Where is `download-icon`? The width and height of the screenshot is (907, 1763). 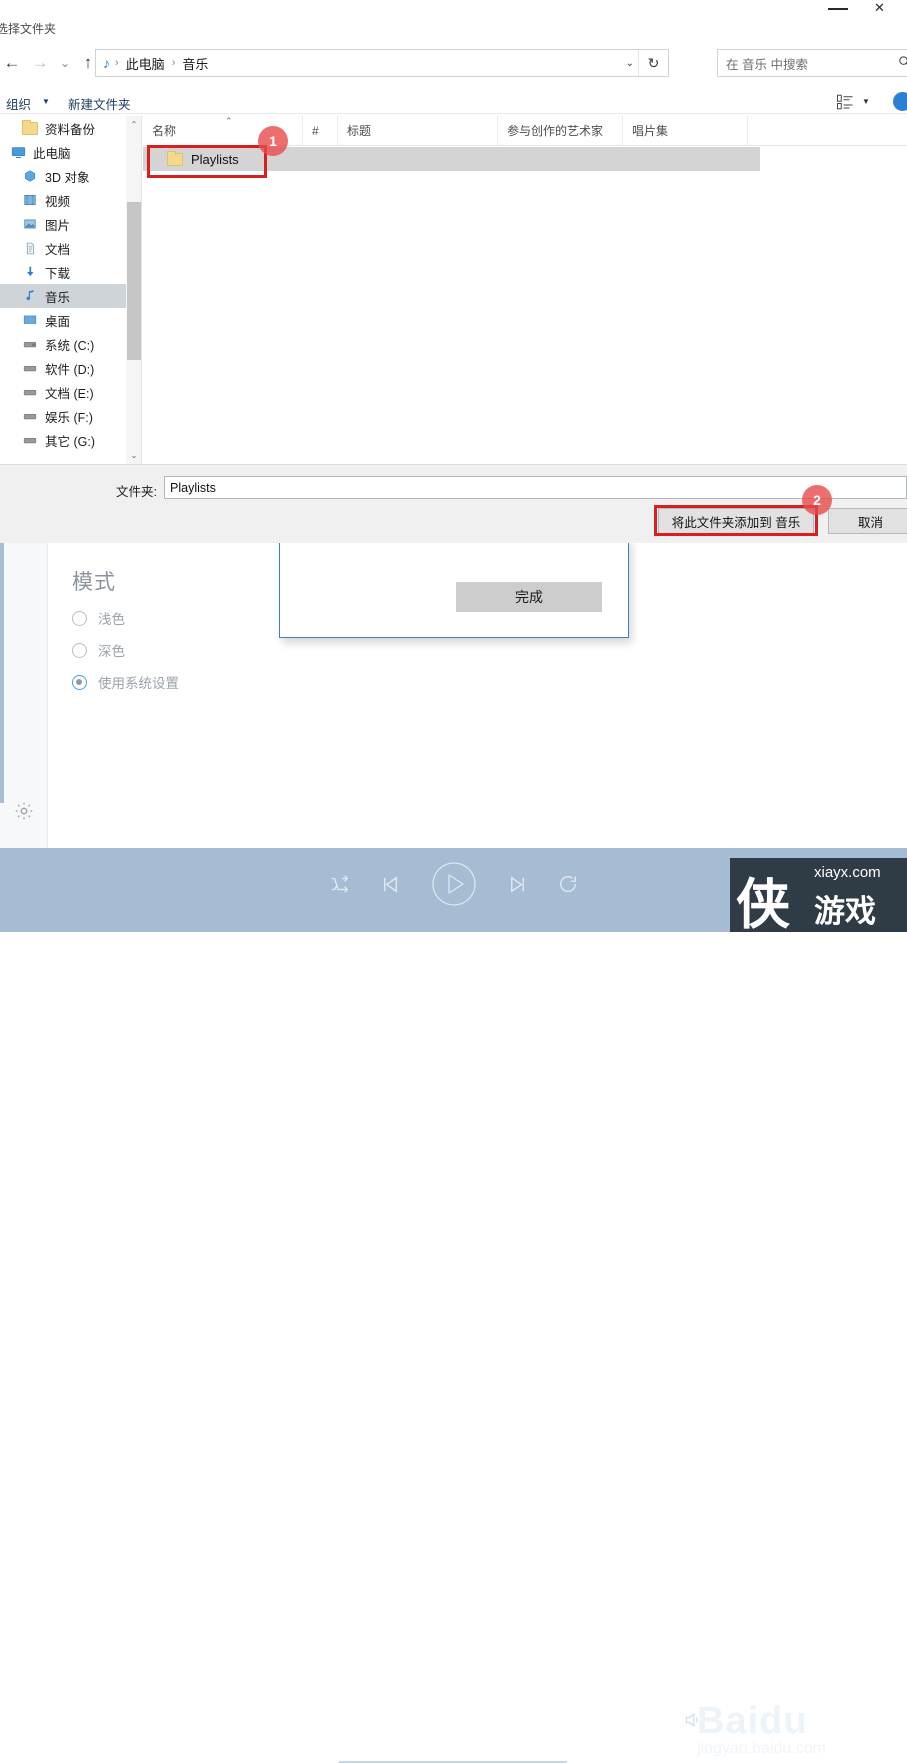 download-icon is located at coordinates (30, 272).